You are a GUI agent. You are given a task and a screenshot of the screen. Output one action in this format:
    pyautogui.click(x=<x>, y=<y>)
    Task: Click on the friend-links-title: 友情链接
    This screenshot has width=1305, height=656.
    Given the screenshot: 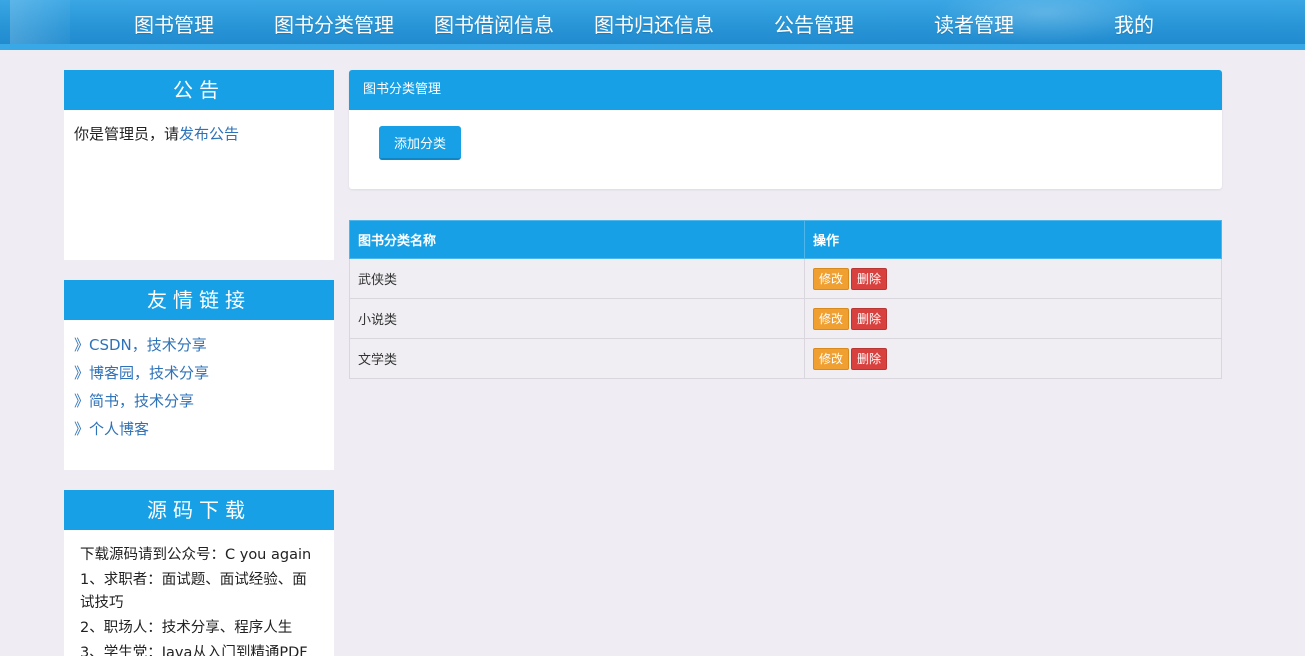 What is the action you would take?
    pyautogui.click(x=199, y=300)
    